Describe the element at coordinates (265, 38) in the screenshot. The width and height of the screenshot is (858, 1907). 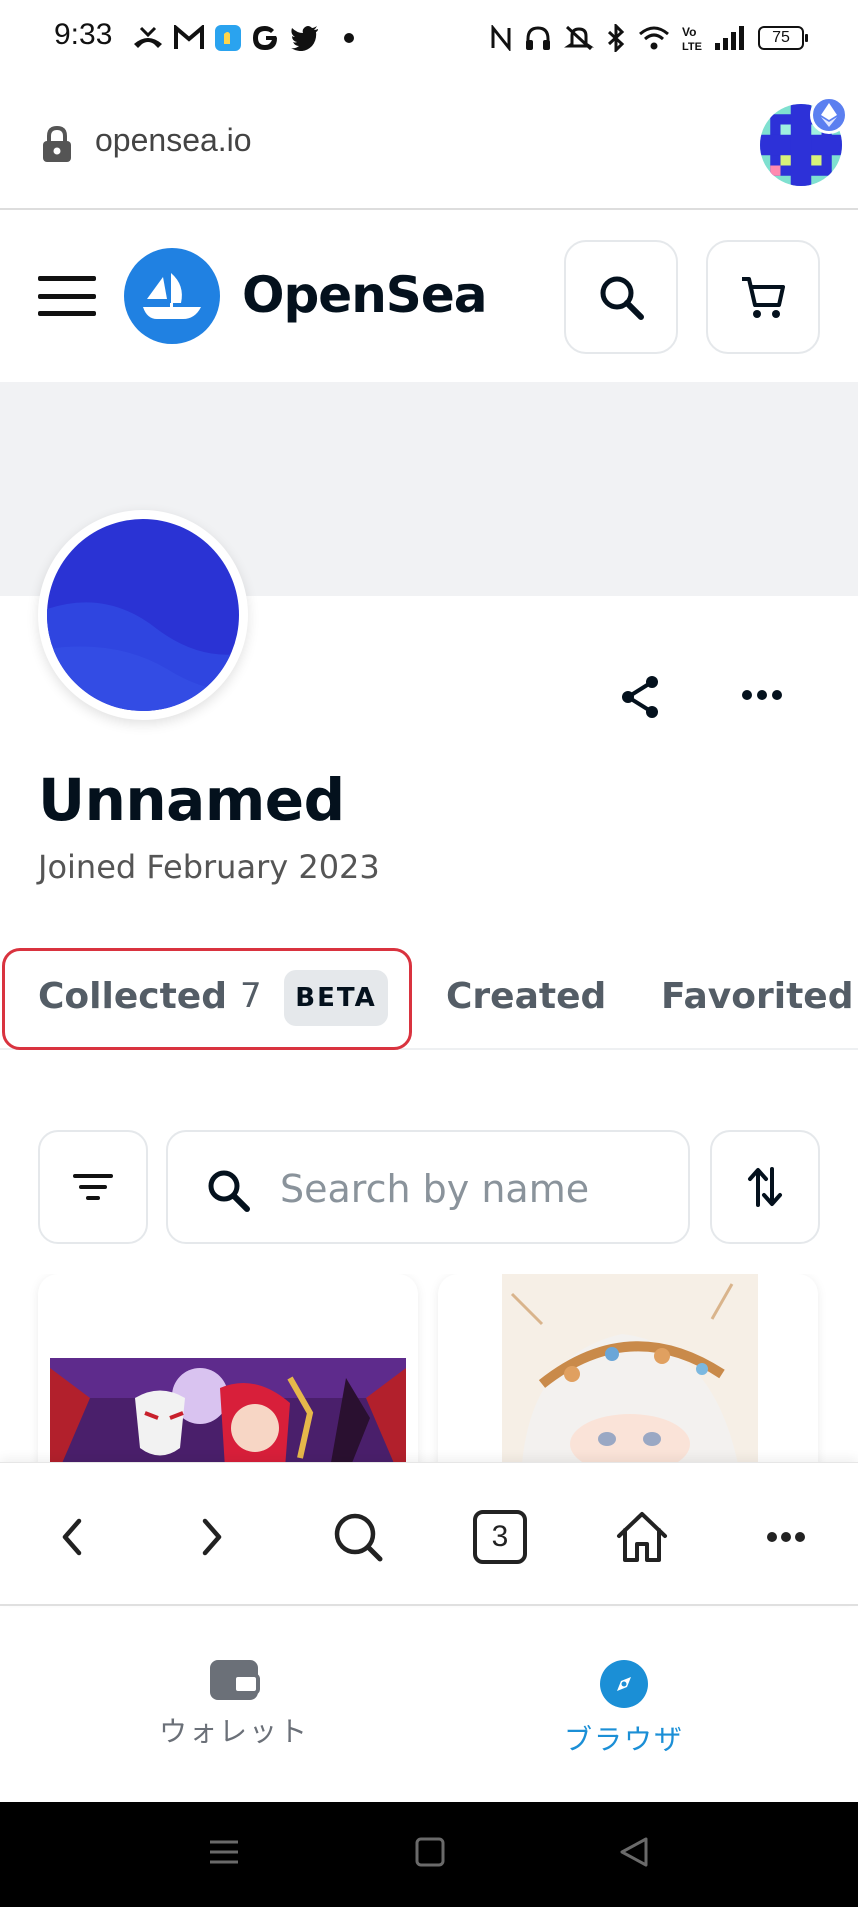
I see `google-icon` at that location.